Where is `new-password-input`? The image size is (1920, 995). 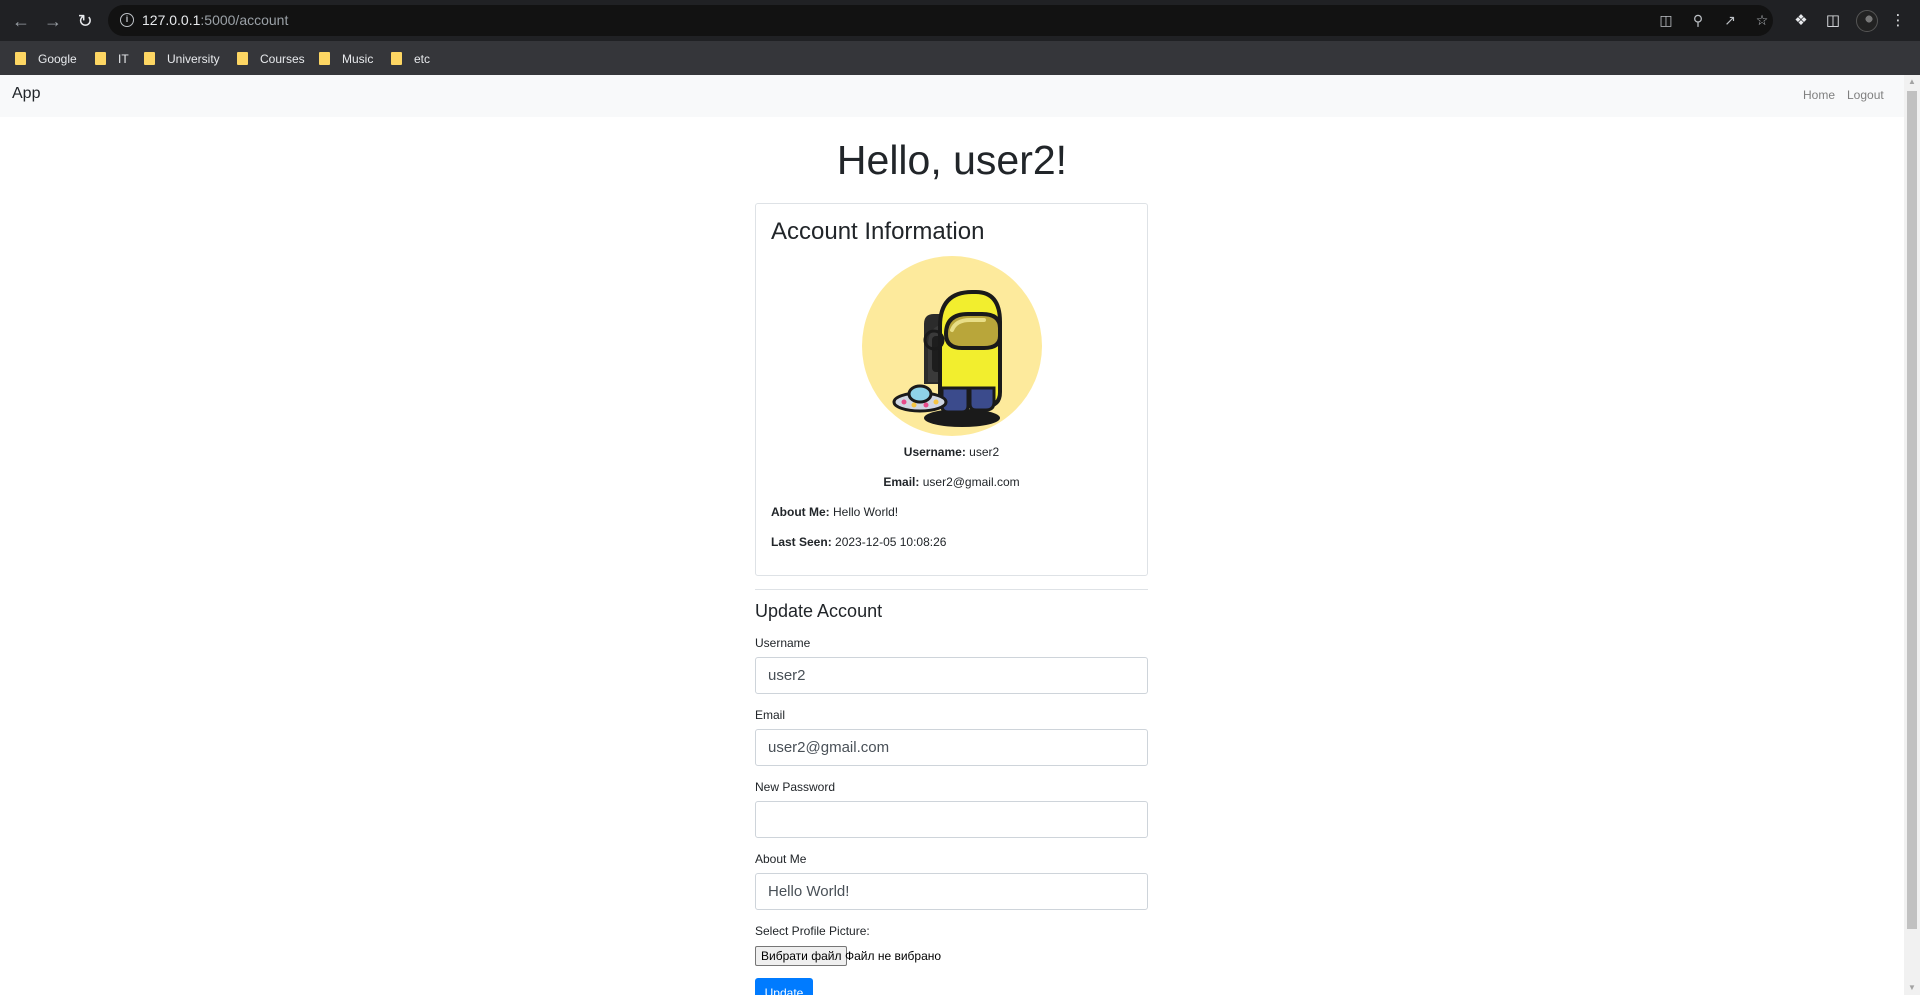 new-password-input is located at coordinates (951, 819).